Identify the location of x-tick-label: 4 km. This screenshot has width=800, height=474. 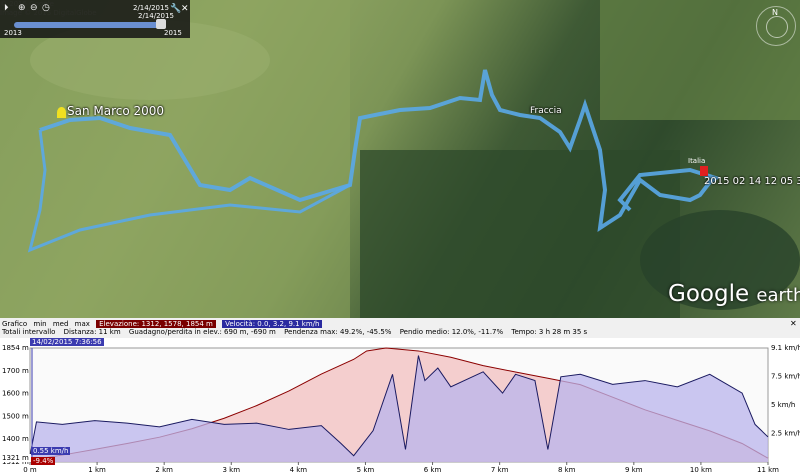
(299, 470).